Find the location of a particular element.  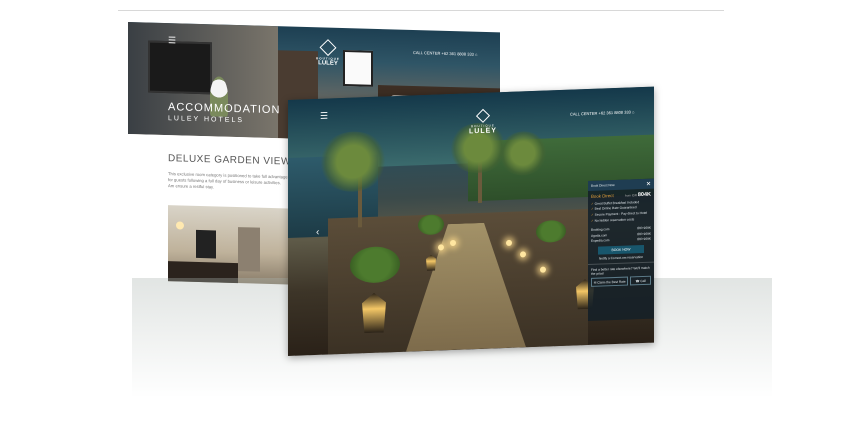

booking-title: Book Direct Now is located at coordinates (603, 185).